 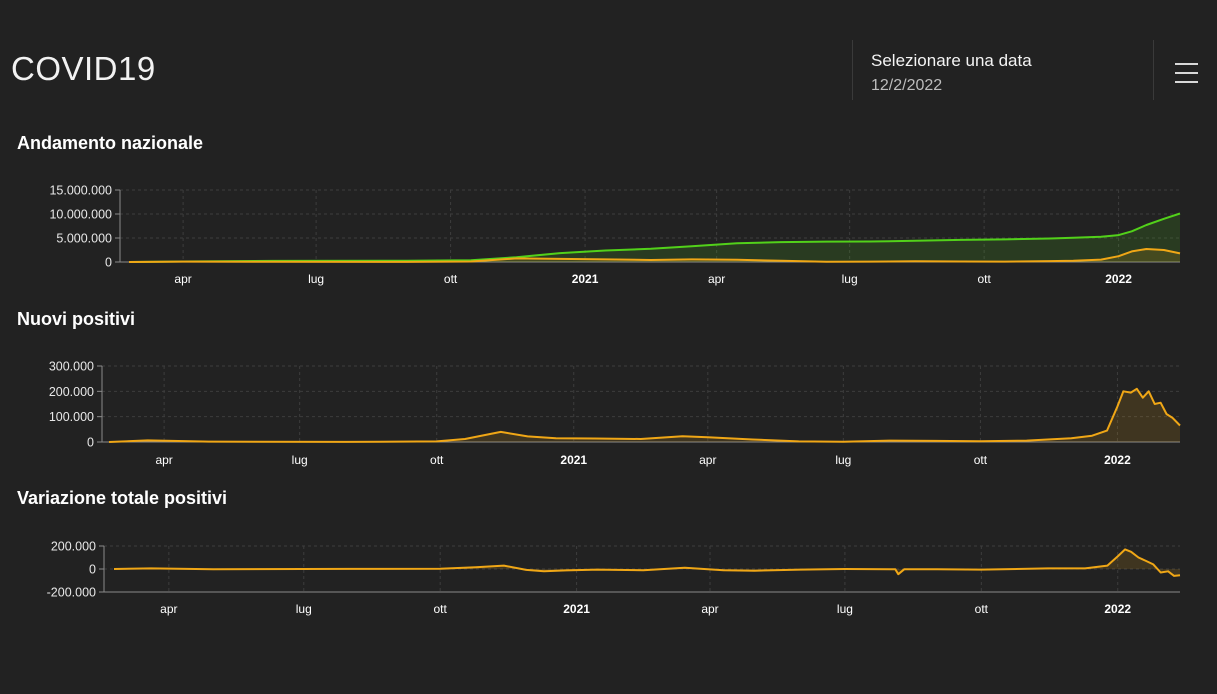 I want to click on date-picker-value: 12/2/2022, so click(x=906, y=86).